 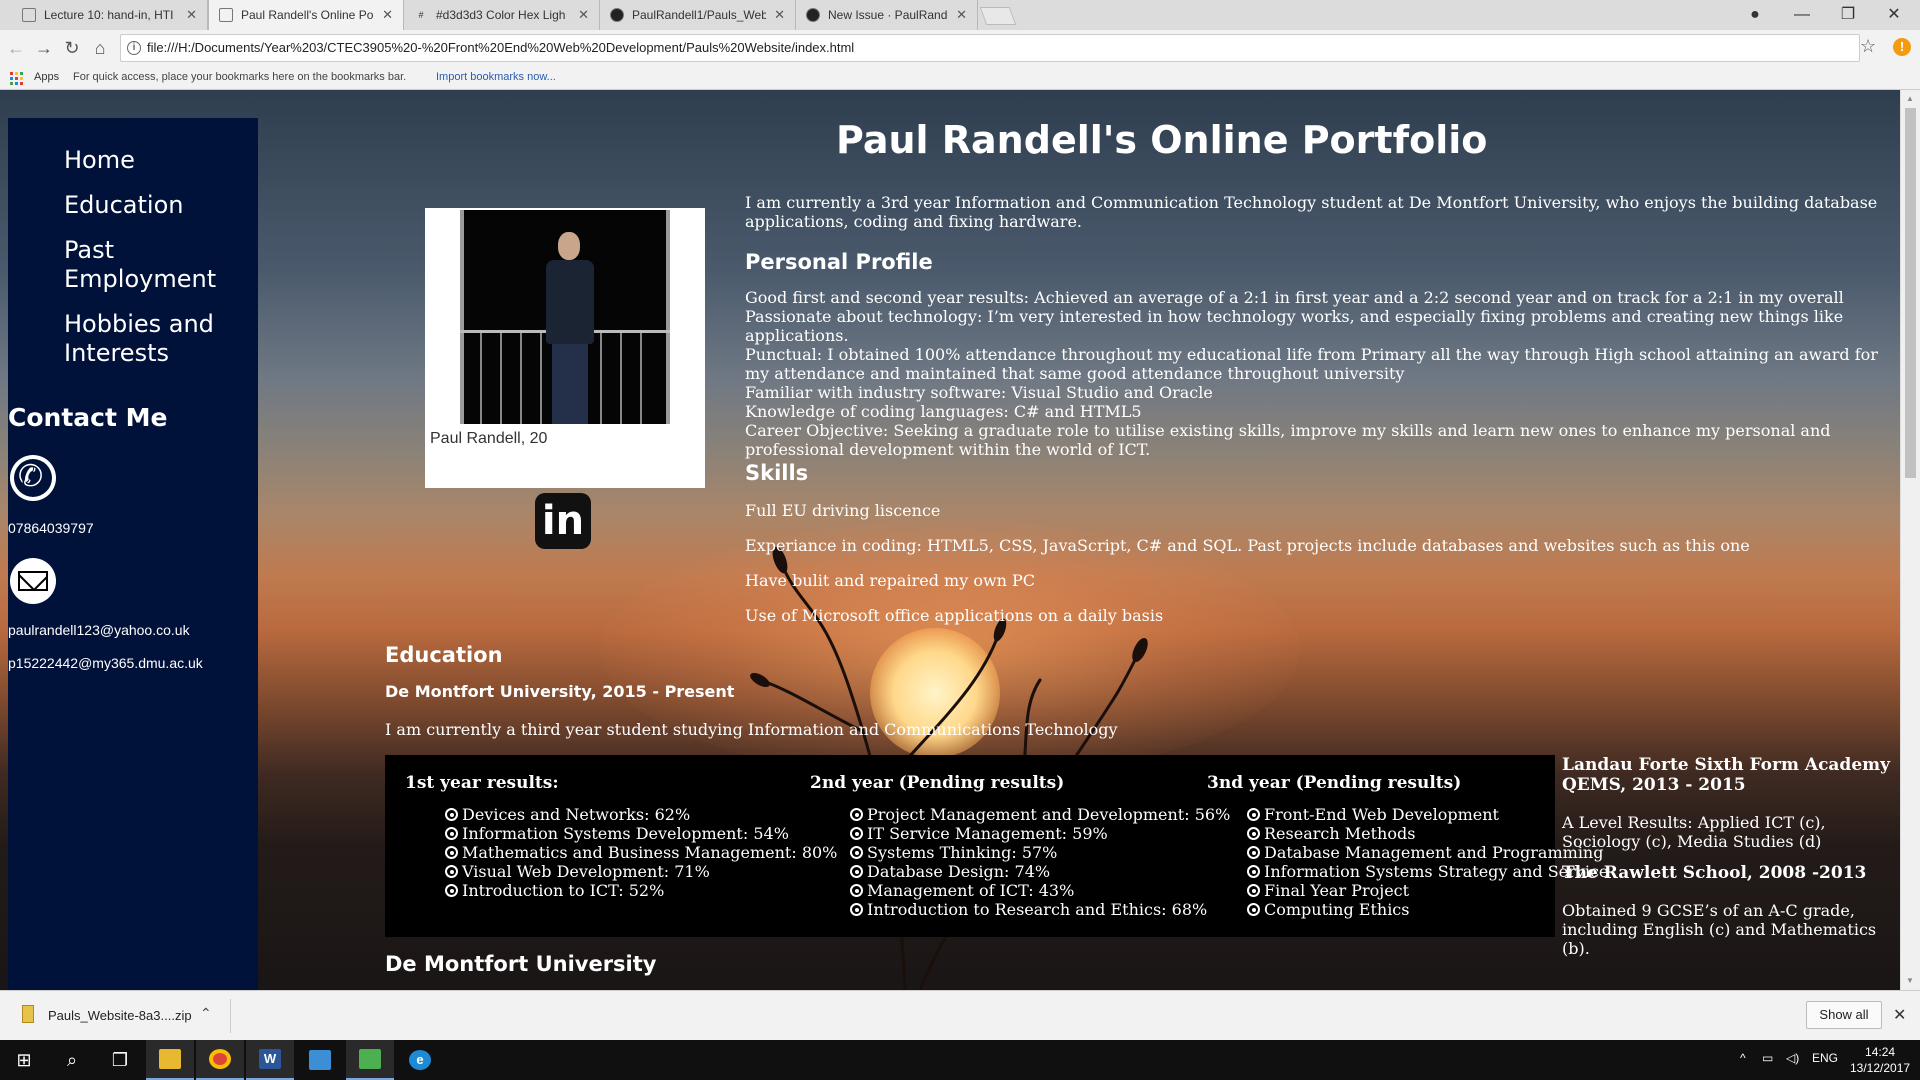 I want to click on back-button: ←, so click(x=16, y=48).